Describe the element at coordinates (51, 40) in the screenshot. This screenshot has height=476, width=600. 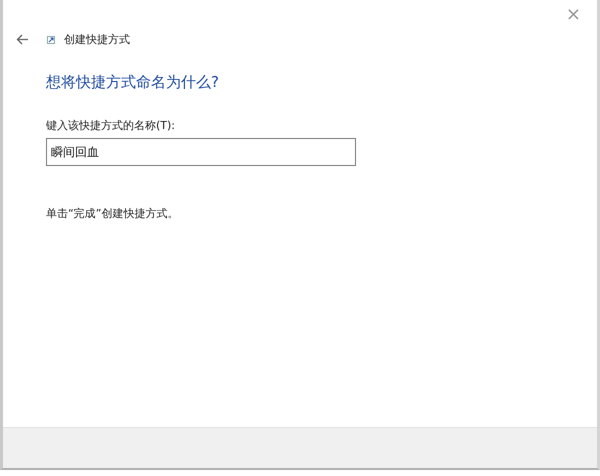
I see `shortcut-icon` at that location.